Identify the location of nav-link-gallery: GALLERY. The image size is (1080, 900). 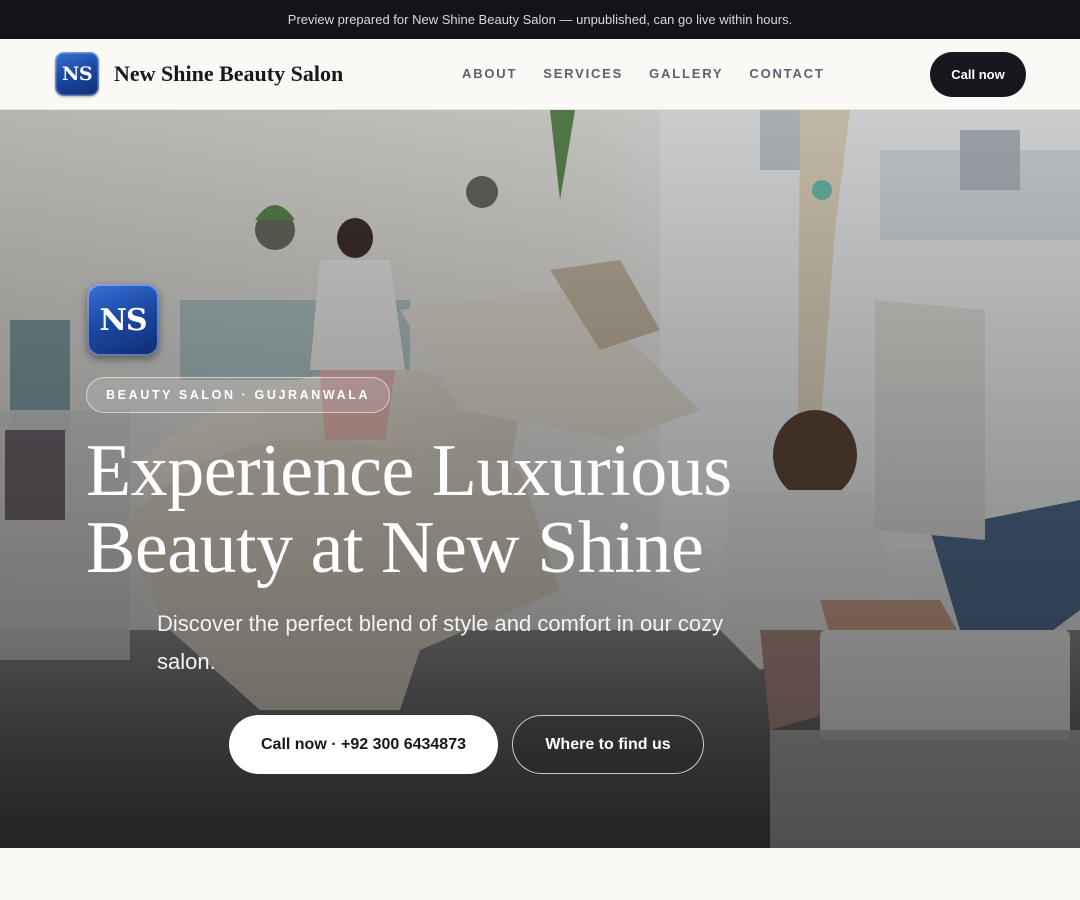
(686, 73).